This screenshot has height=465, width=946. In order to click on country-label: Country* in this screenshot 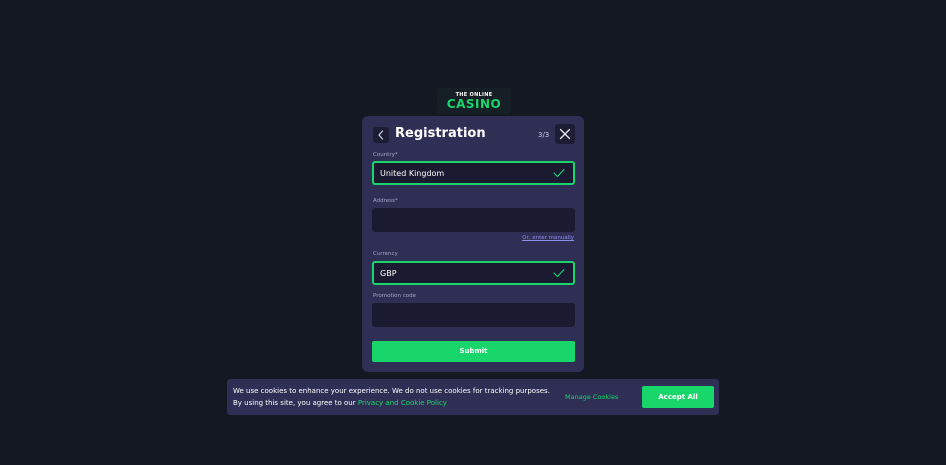, I will do `click(385, 155)`.